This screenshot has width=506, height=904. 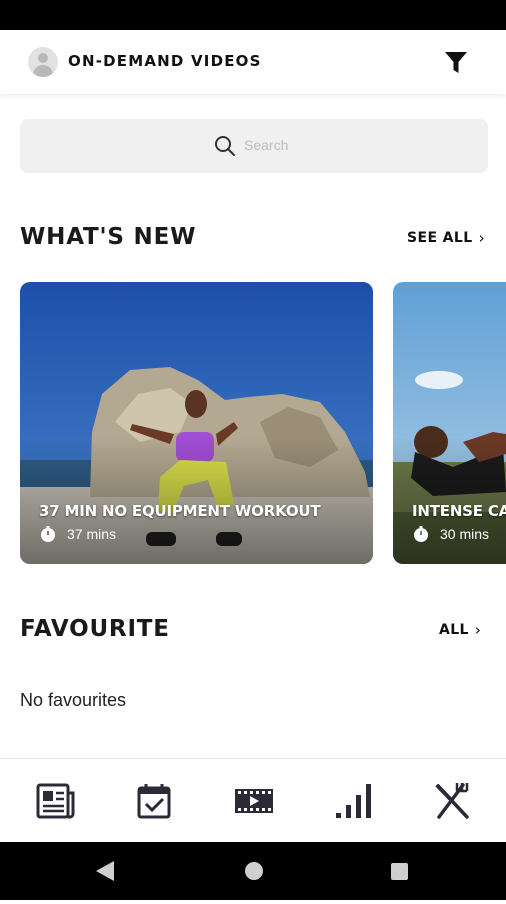 I want to click on card-duration-label: 37 mins, so click(x=92, y=534).